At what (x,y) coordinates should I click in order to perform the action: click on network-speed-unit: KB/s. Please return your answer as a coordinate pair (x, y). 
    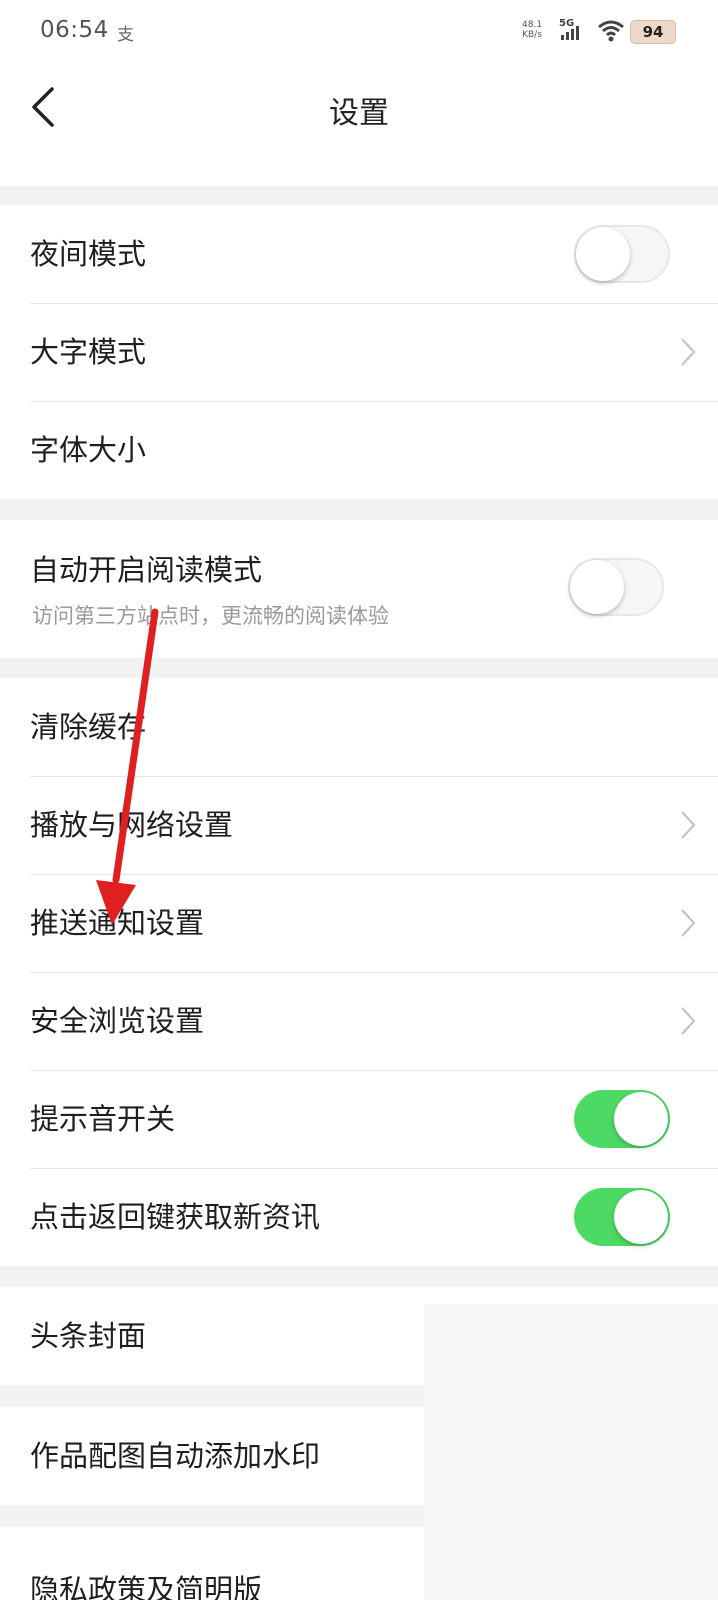
    Looking at the image, I should click on (532, 35).